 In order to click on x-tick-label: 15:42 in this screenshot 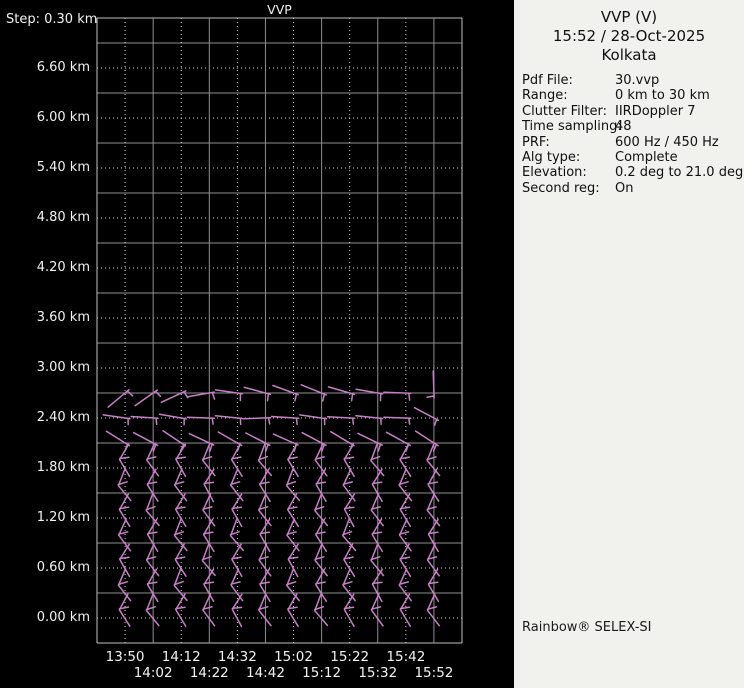, I will do `click(406, 657)`.